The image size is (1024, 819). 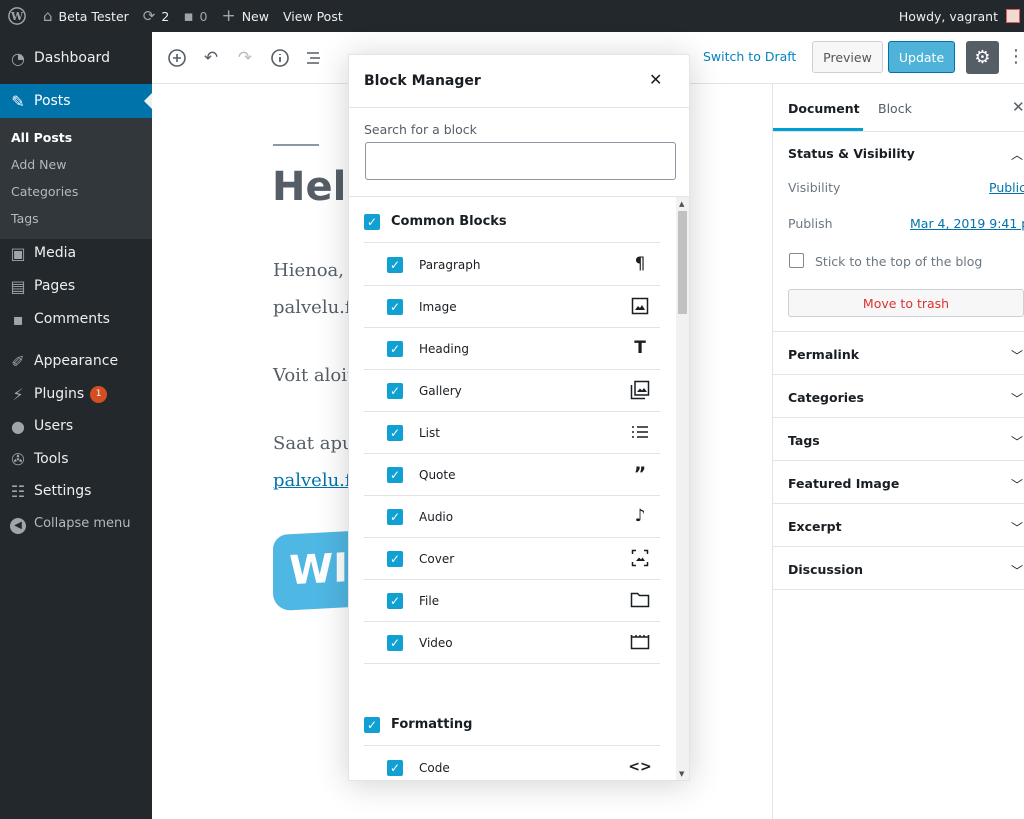 What do you see at coordinates (25, 218) in the screenshot?
I see `submenu-tags: Tags` at bounding box center [25, 218].